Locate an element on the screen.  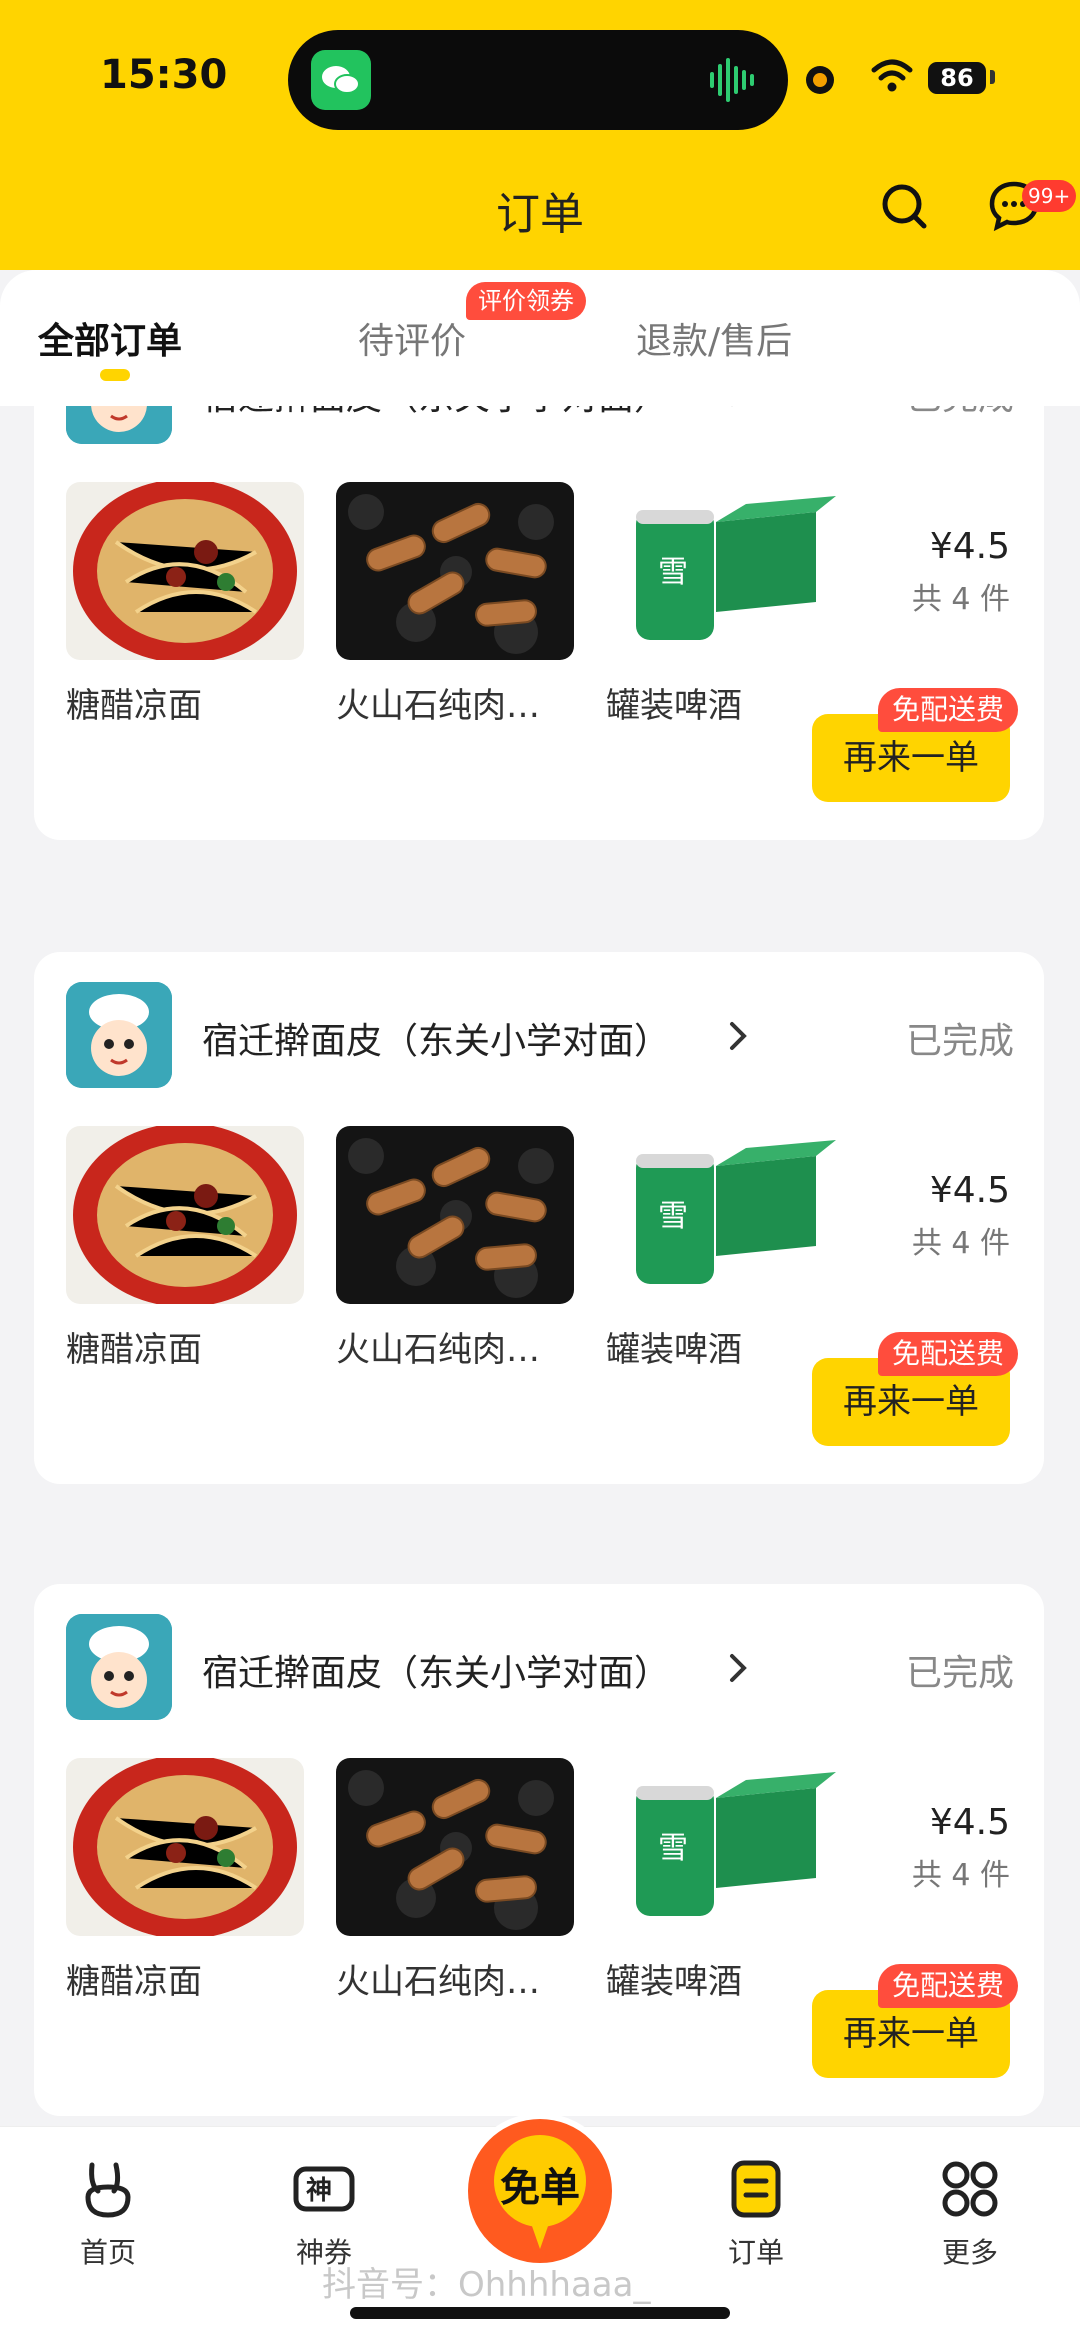
battery-tip is located at coordinates (992, 77).